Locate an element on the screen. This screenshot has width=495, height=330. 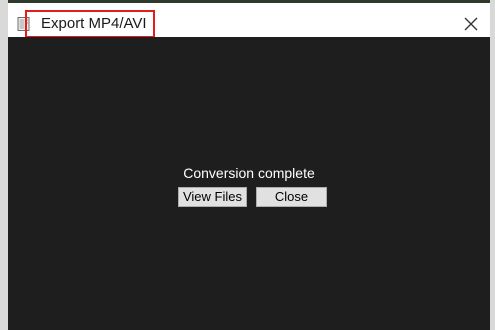
close-button: Close is located at coordinates (291, 197).